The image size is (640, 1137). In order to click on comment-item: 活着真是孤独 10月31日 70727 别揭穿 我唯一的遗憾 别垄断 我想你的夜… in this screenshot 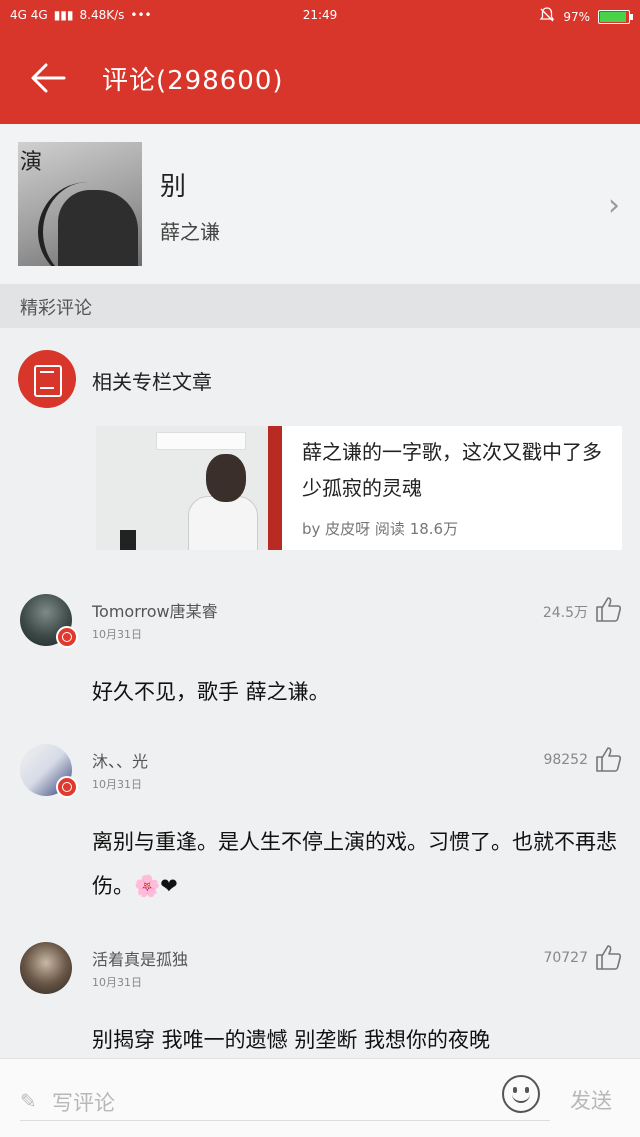, I will do `click(320, 1000)`.